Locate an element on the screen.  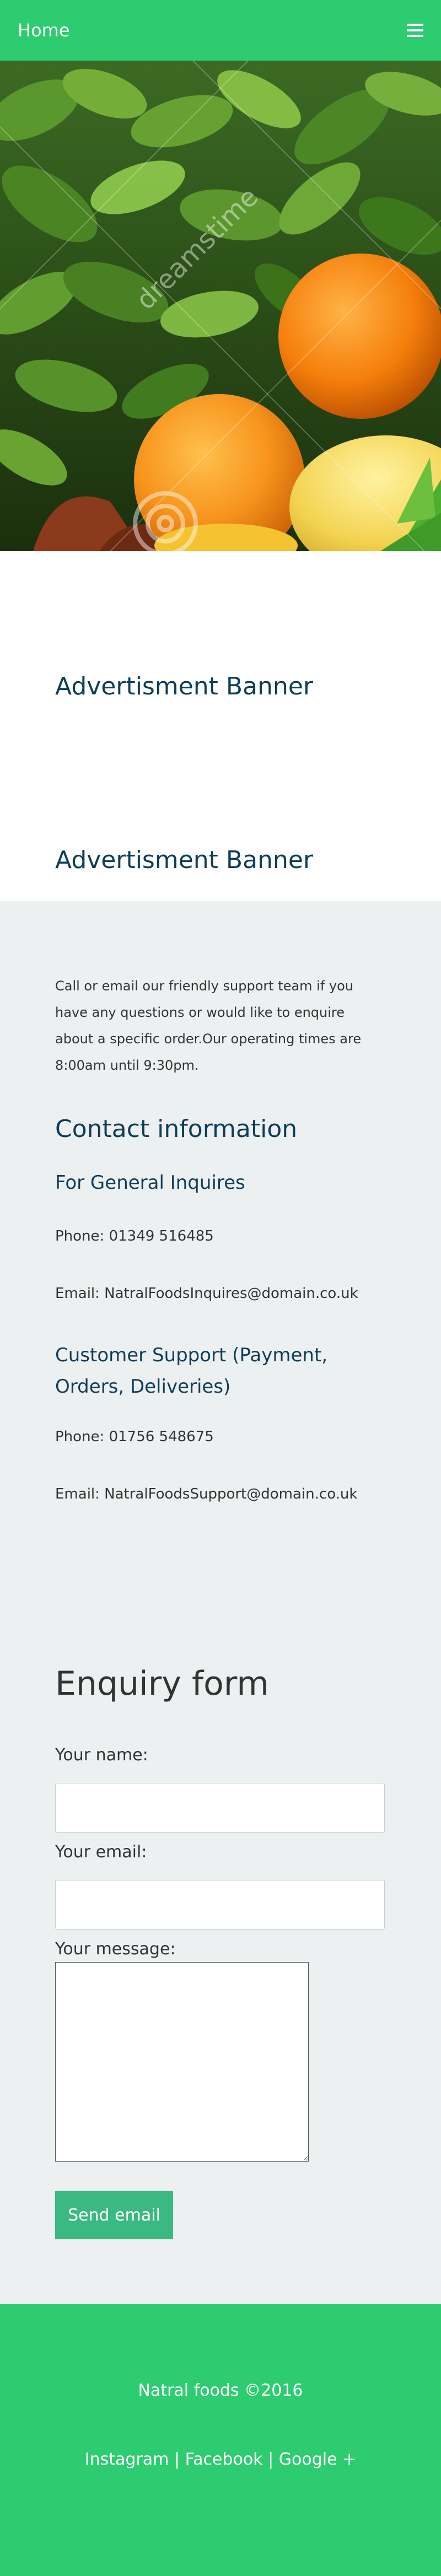
footer-social-links: Instagram | Facebook | Google + is located at coordinates (220, 2459).